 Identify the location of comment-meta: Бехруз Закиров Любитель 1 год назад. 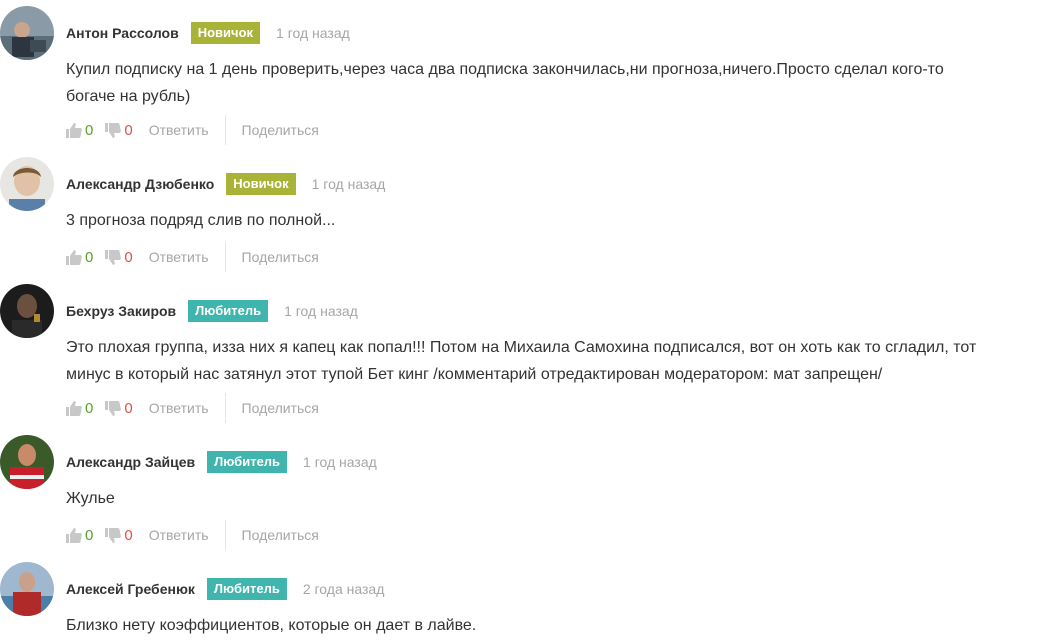
(212, 311).